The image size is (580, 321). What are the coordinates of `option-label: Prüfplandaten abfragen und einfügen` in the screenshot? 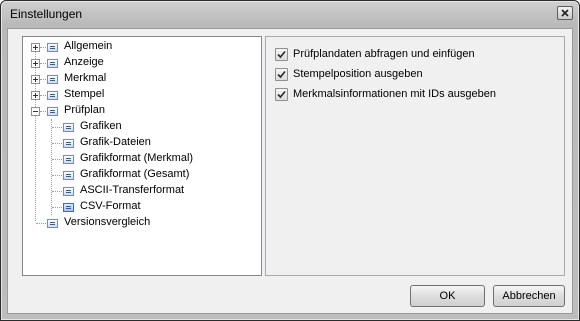 It's located at (384, 54).